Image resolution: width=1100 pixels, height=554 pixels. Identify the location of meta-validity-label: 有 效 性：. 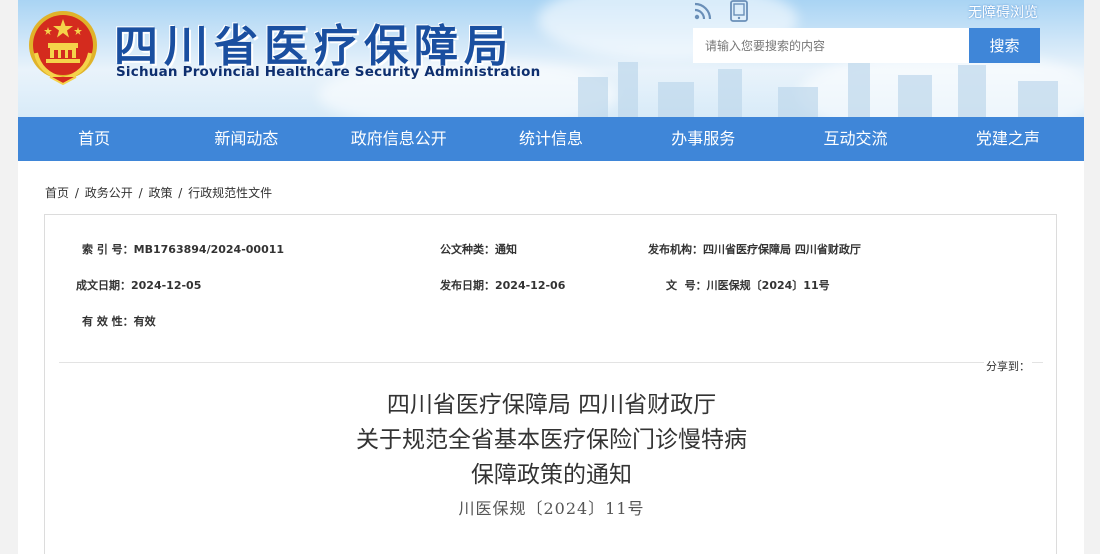
(108, 321).